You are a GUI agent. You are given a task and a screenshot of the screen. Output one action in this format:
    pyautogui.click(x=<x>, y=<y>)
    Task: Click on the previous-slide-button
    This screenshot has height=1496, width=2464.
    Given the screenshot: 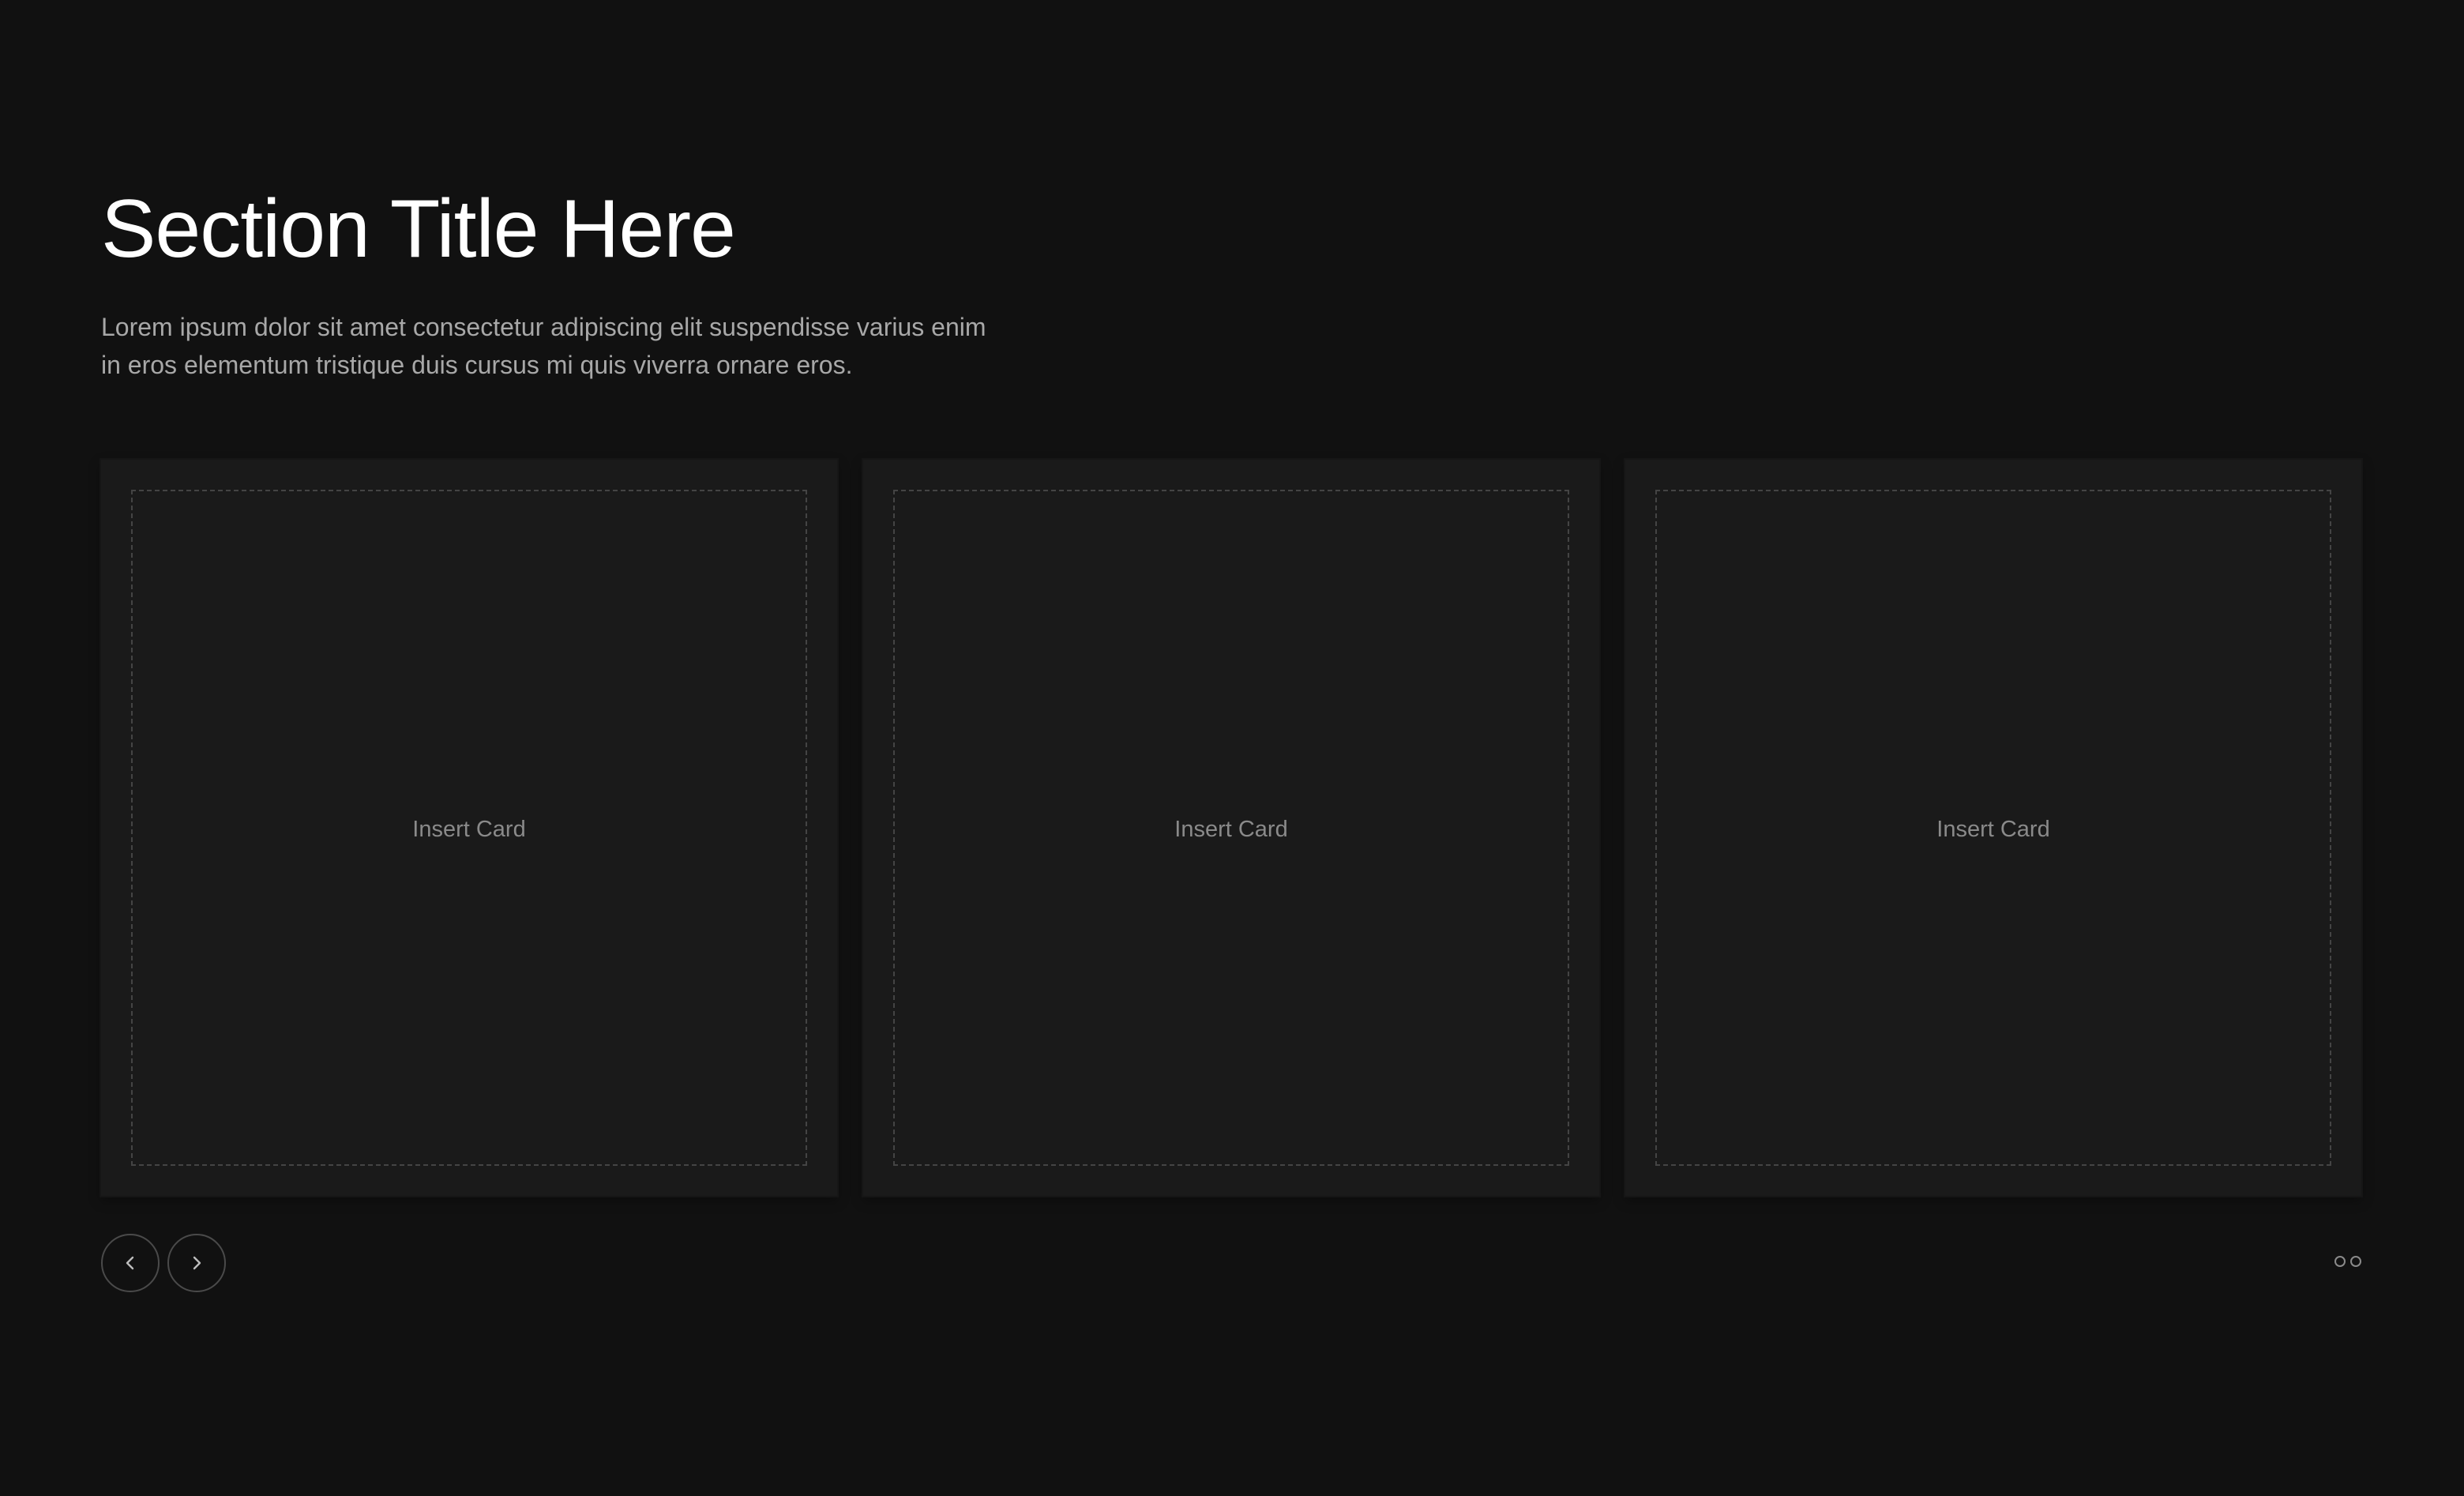 What is the action you would take?
    pyautogui.click(x=130, y=1263)
    